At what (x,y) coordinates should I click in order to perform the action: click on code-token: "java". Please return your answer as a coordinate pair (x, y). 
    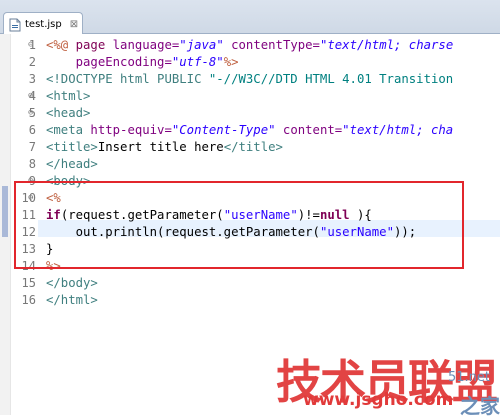
    Looking at the image, I should click on (201, 45).